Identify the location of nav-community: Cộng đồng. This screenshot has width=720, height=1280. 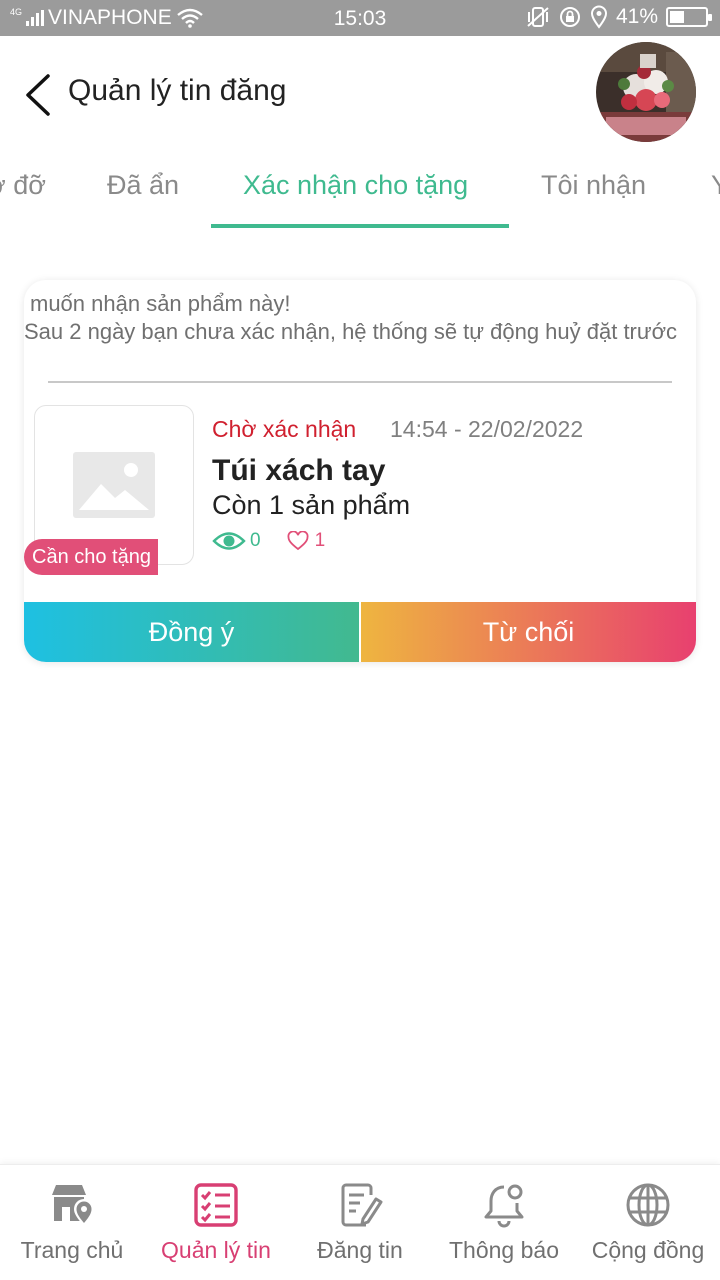
(648, 1222).